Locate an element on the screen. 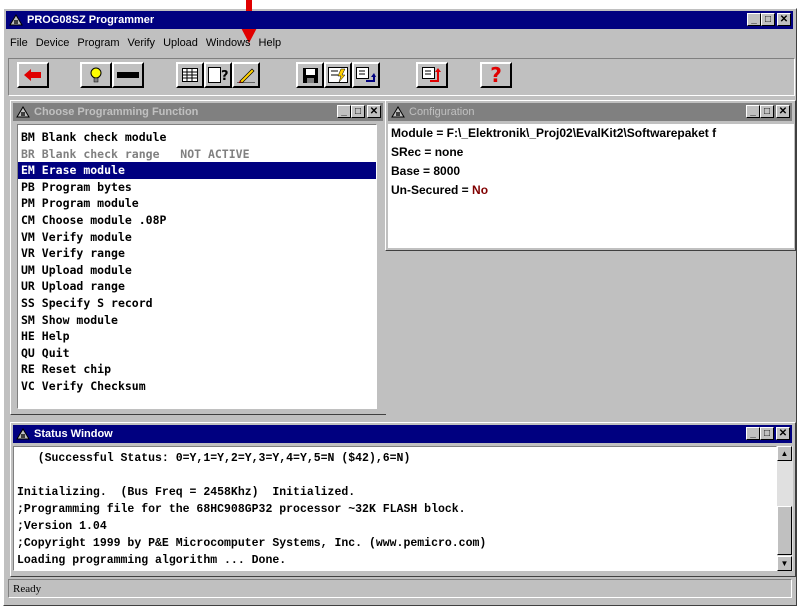  power-on-button is located at coordinates (96, 75).